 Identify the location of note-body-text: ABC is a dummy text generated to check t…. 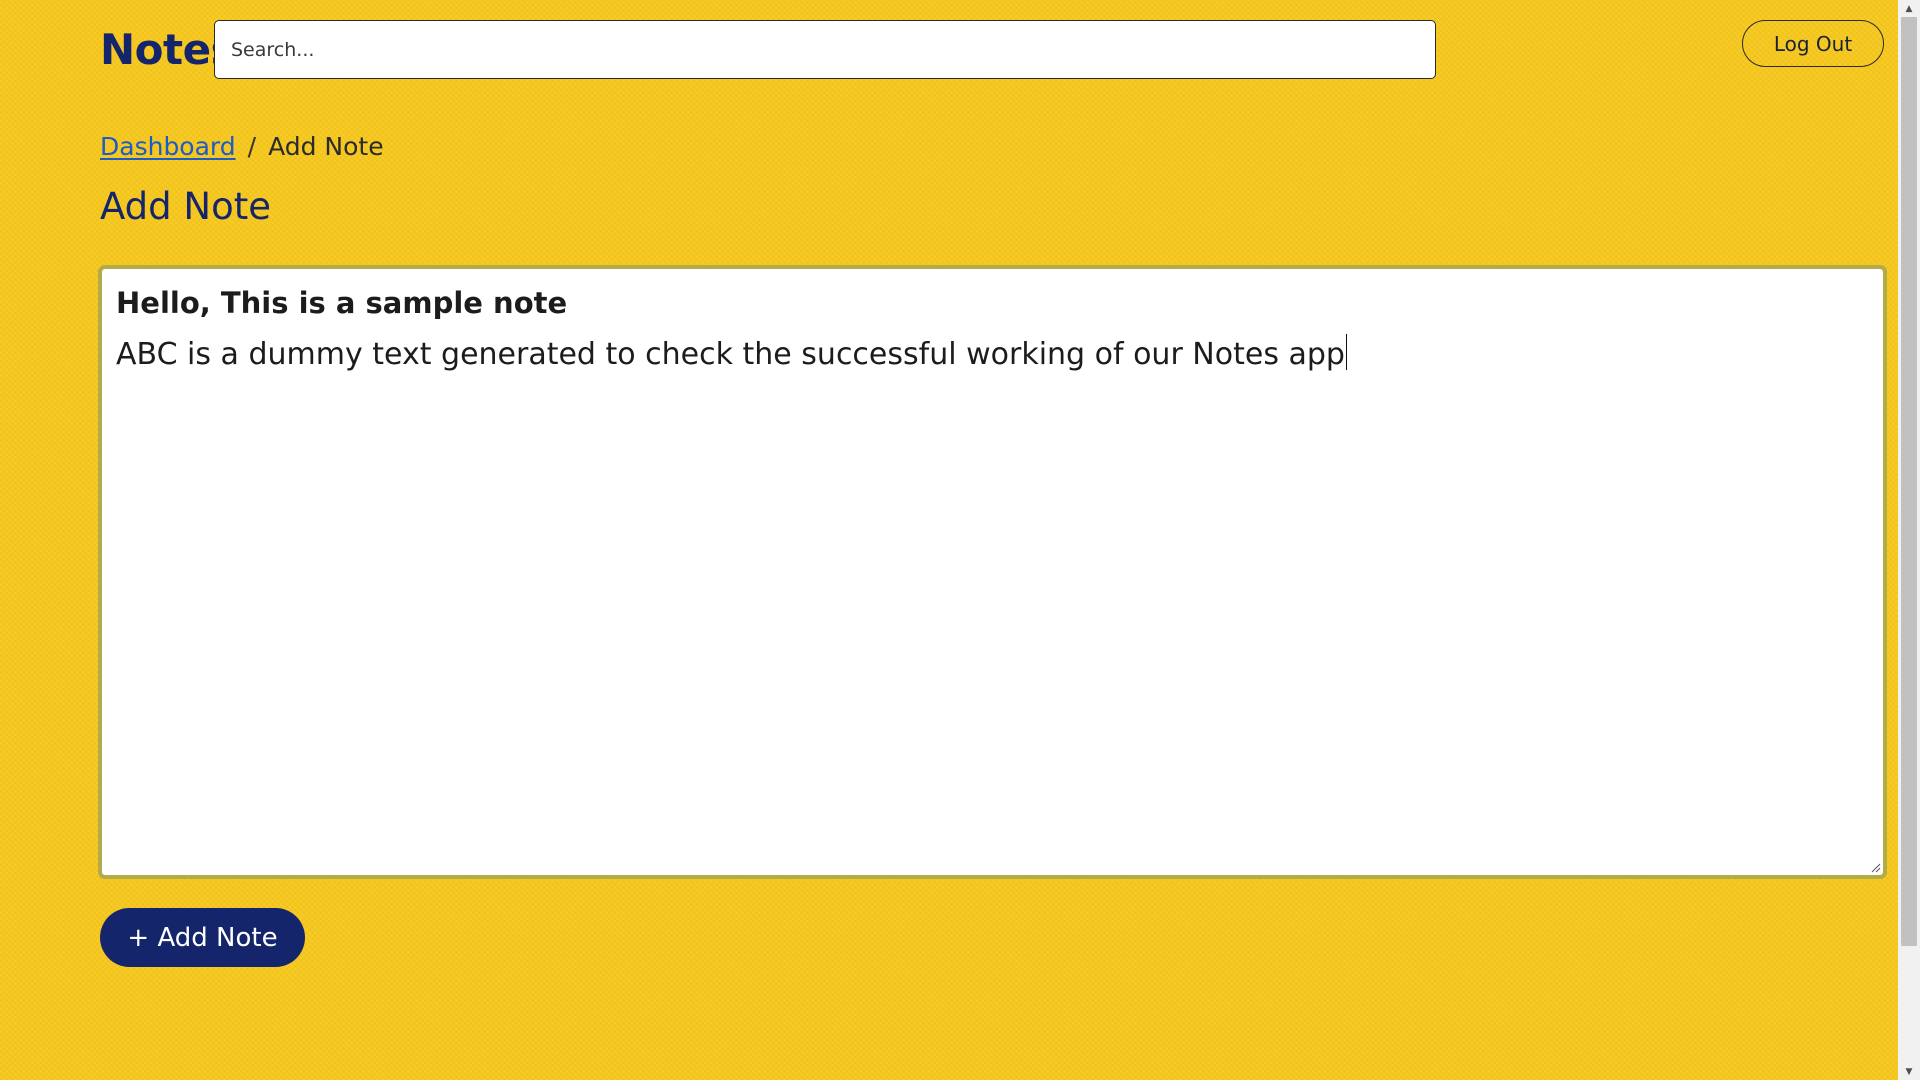
(730, 354).